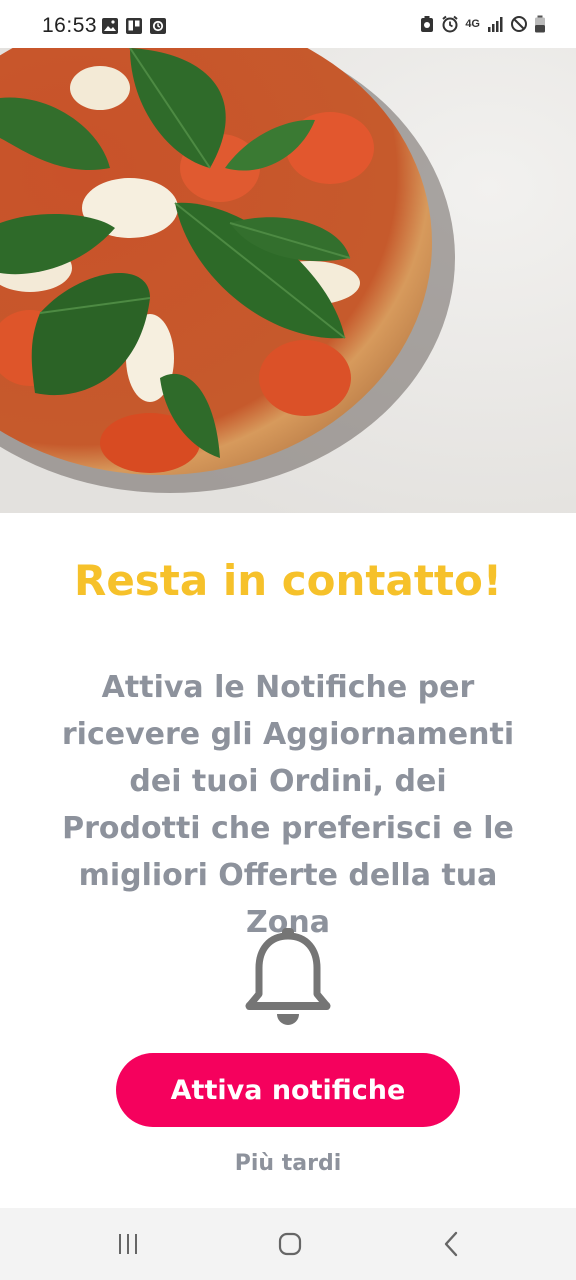 The width and height of the screenshot is (576, 1280). What do you see at coordinates (482, 24) in the screenshot?
I see `system-status-icons: 4G` at bounding box center [482, 24].